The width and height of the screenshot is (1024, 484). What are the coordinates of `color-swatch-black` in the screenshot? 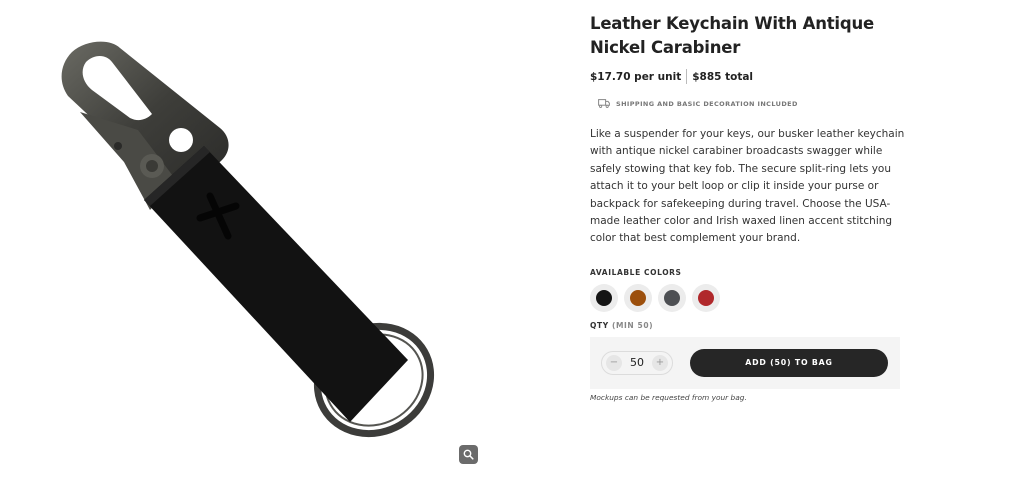 It's located at (604, 297).